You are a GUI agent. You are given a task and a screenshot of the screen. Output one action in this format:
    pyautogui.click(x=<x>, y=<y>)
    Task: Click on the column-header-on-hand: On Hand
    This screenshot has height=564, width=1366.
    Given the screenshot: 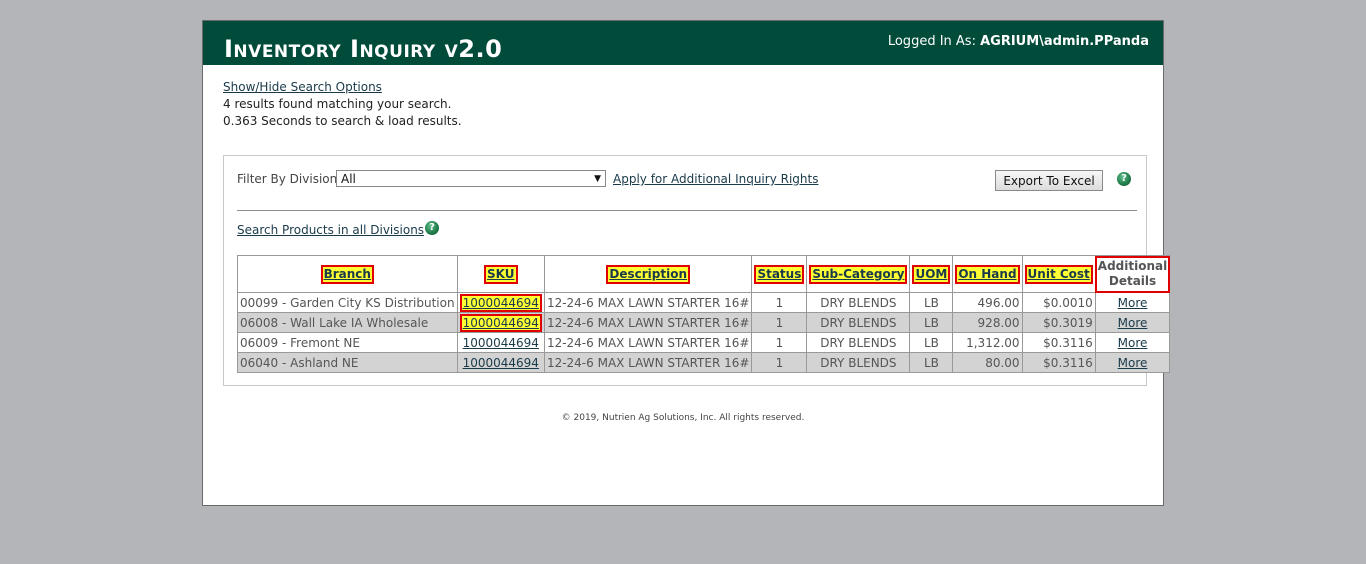 What is the action you would take?
    pyautogui.click(x=987, y=274)
    